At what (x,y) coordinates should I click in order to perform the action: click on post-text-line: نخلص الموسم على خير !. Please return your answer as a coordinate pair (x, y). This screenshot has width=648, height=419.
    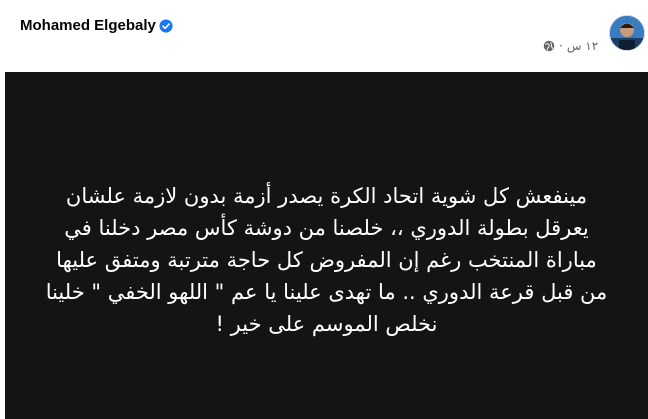
    Looking at the image, I should click on (326, 324).